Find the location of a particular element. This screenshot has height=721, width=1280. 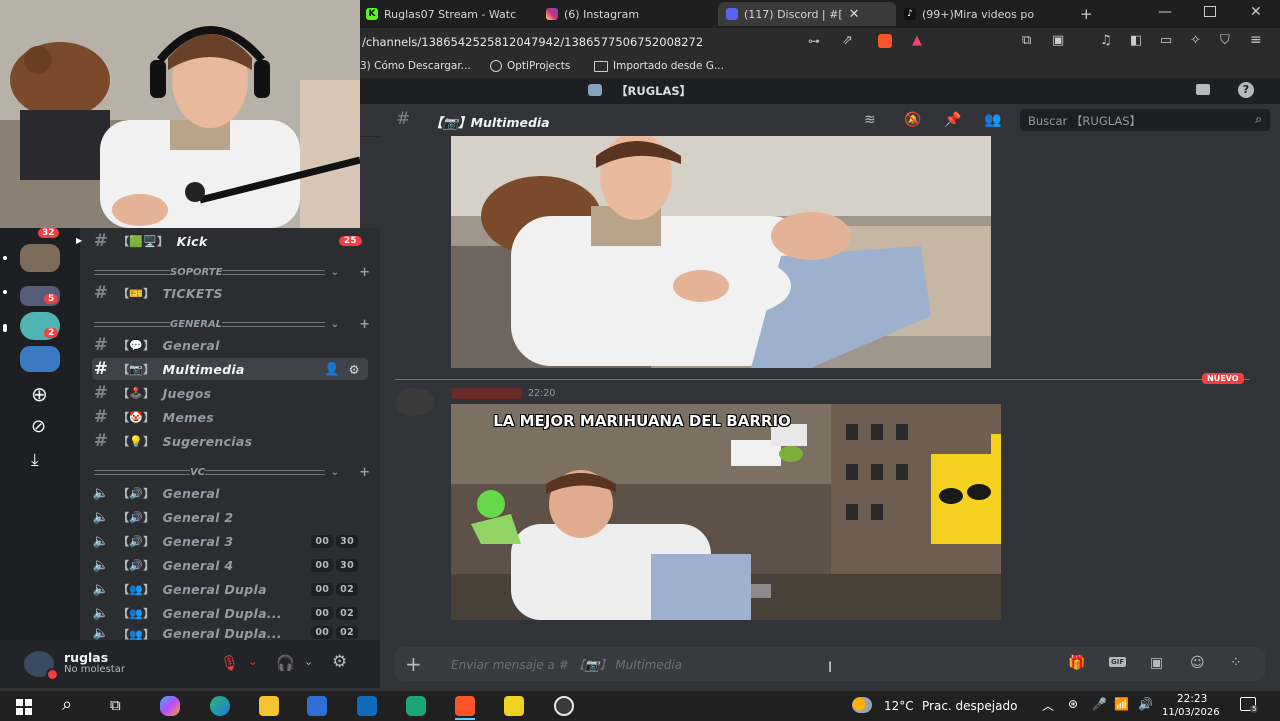

category-vc: VC ⌄ + is located at coordinates (232, 472).